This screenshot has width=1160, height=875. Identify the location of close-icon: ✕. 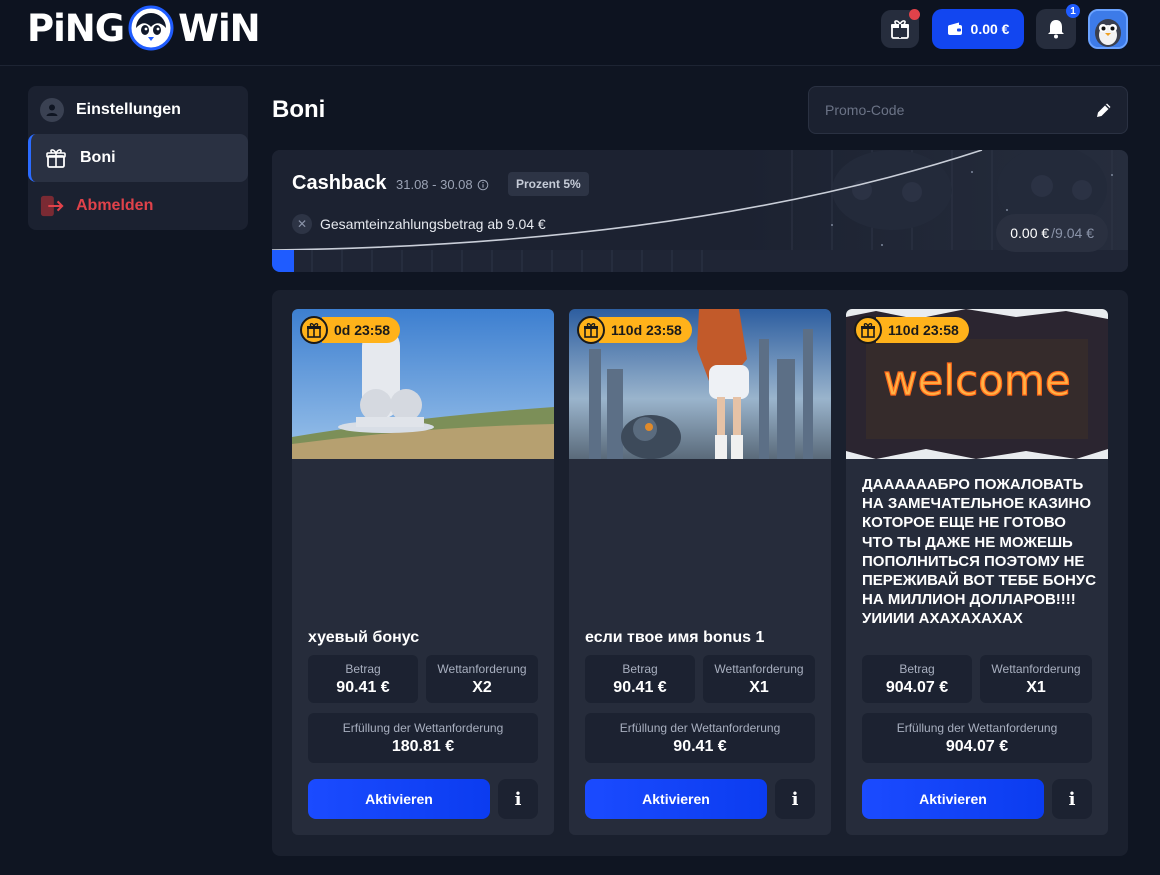
(302, 224).